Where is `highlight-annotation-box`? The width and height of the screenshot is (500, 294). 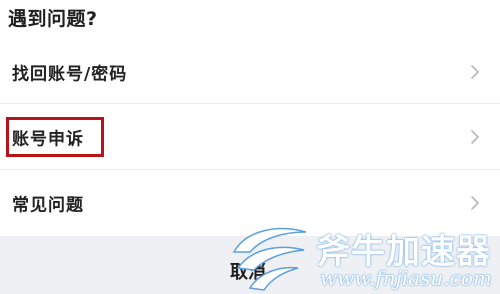 highlight-annotation-box is located at coordinates (55, 137).